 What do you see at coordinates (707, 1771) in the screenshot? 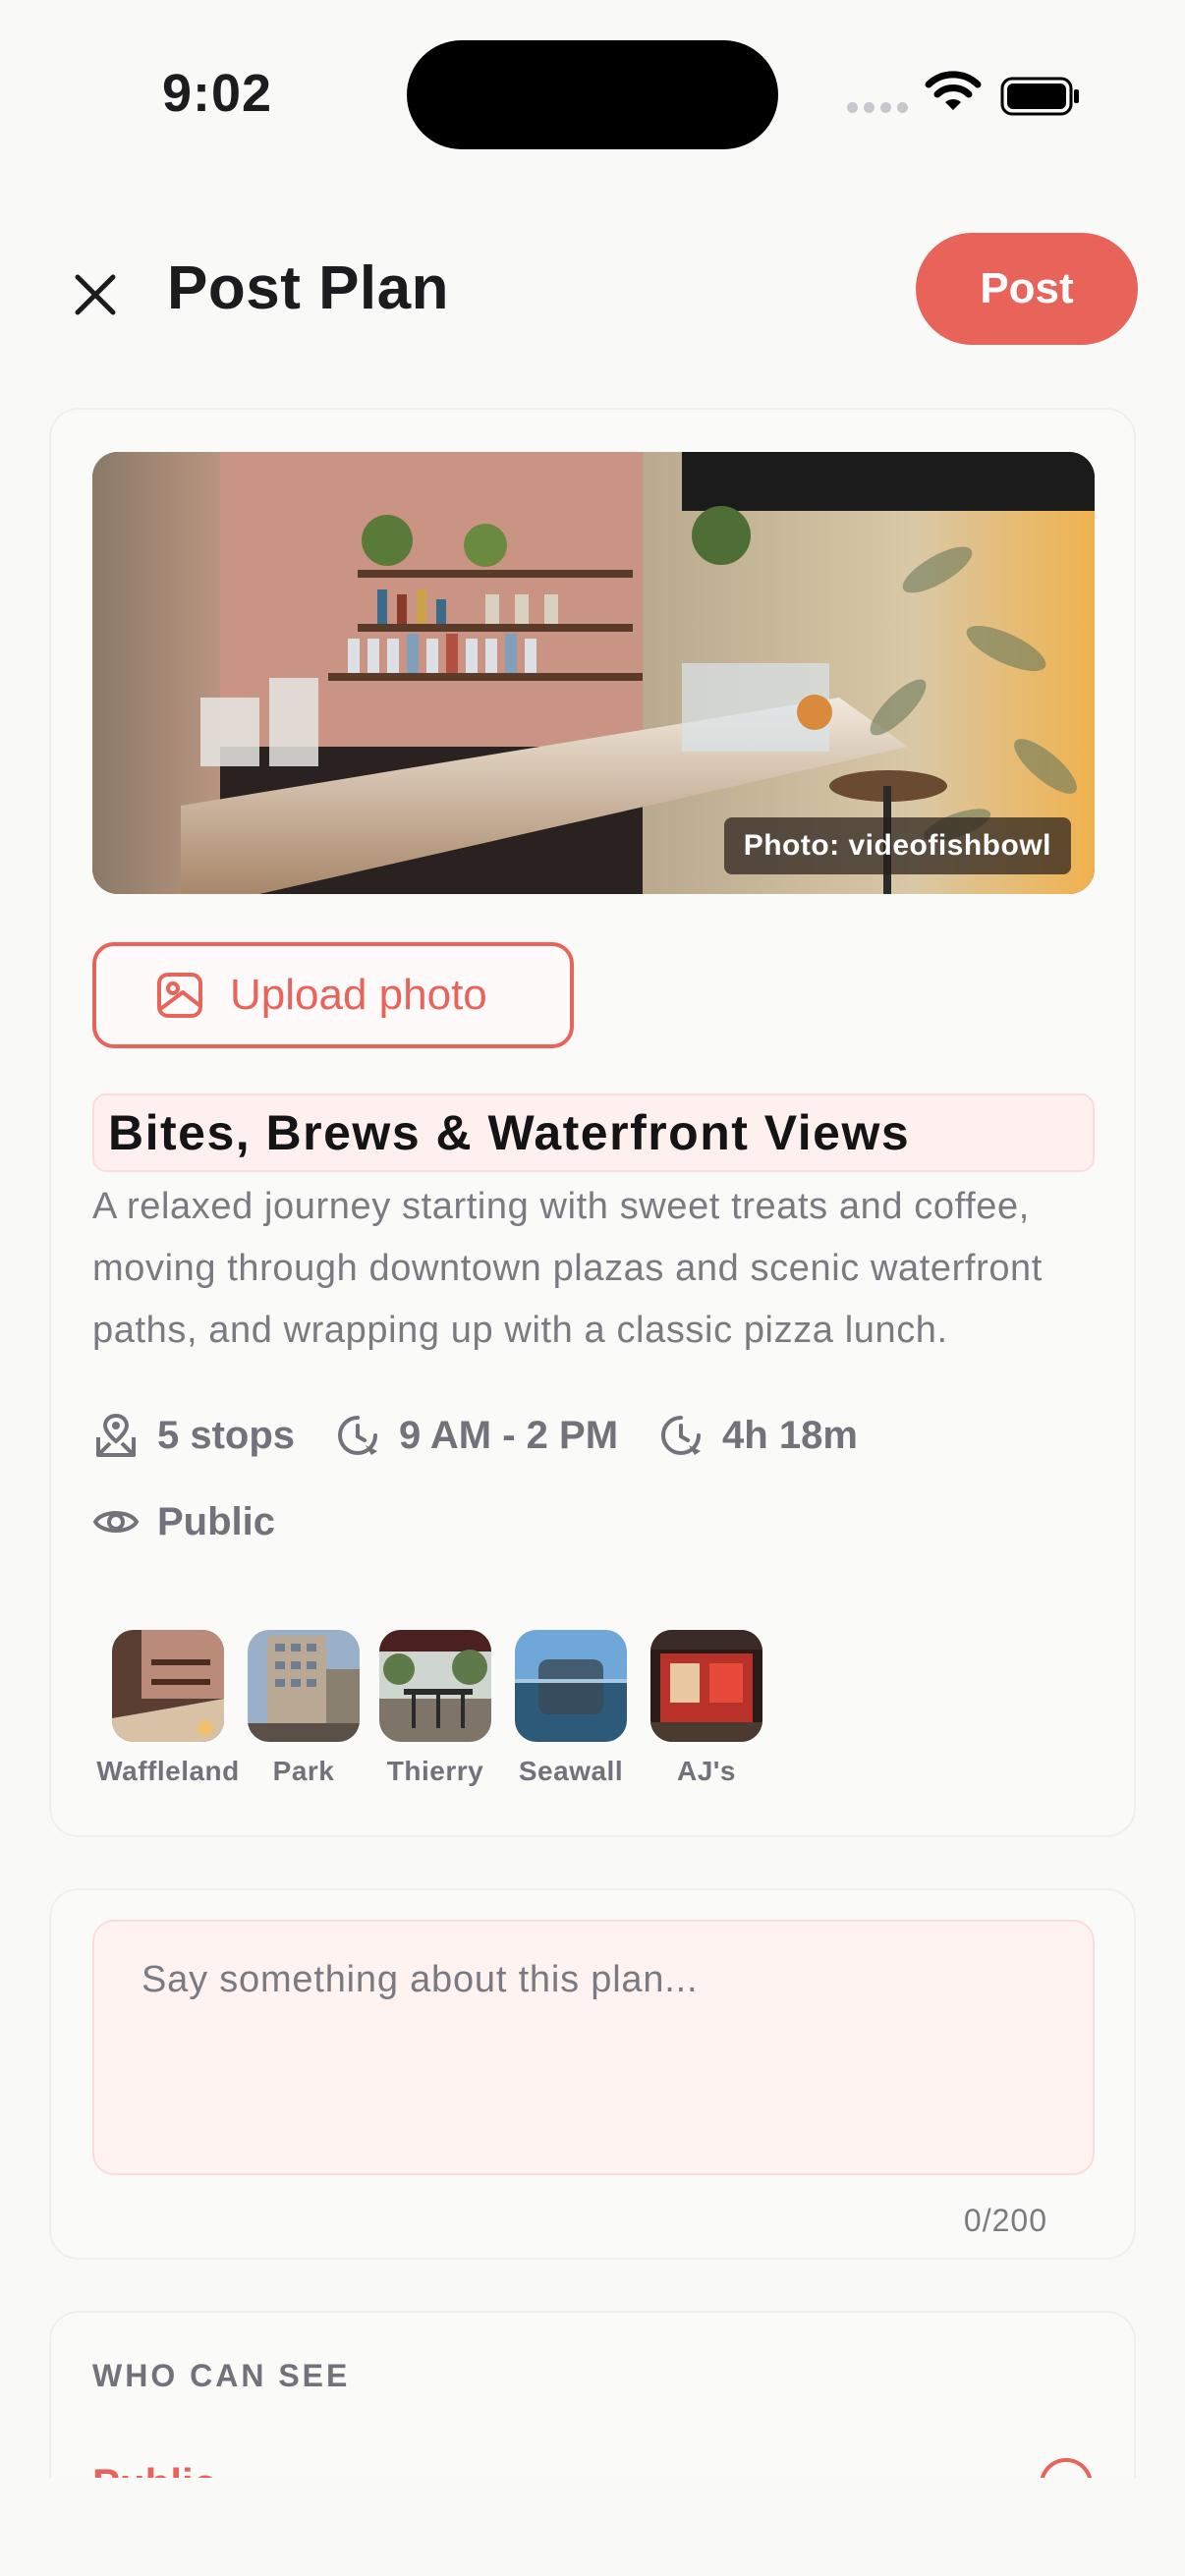
I see `stop-label: AJ's` at bounding box center [707, 1771].